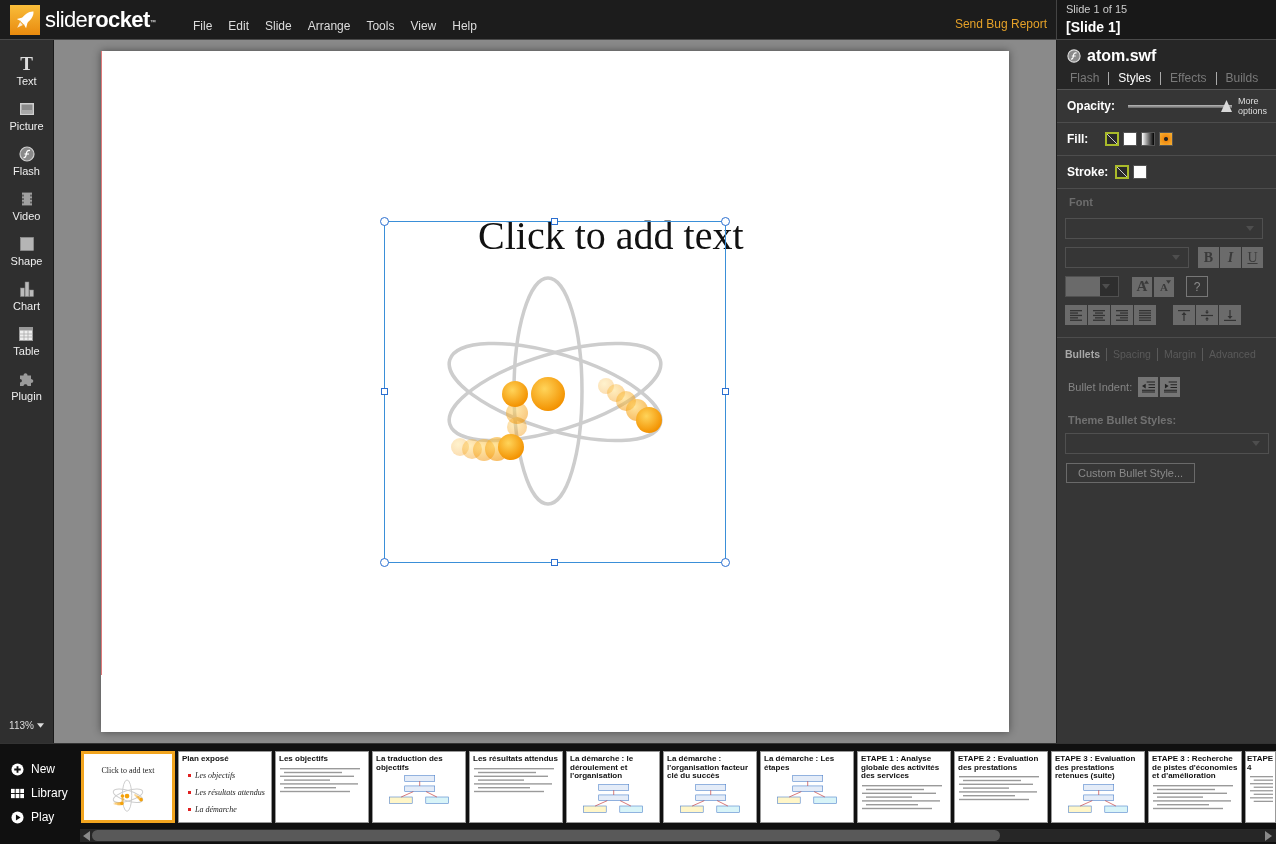  Describe the element at coordinates (189, 809) in the screenshot. I see `bullet-icon` at that location.